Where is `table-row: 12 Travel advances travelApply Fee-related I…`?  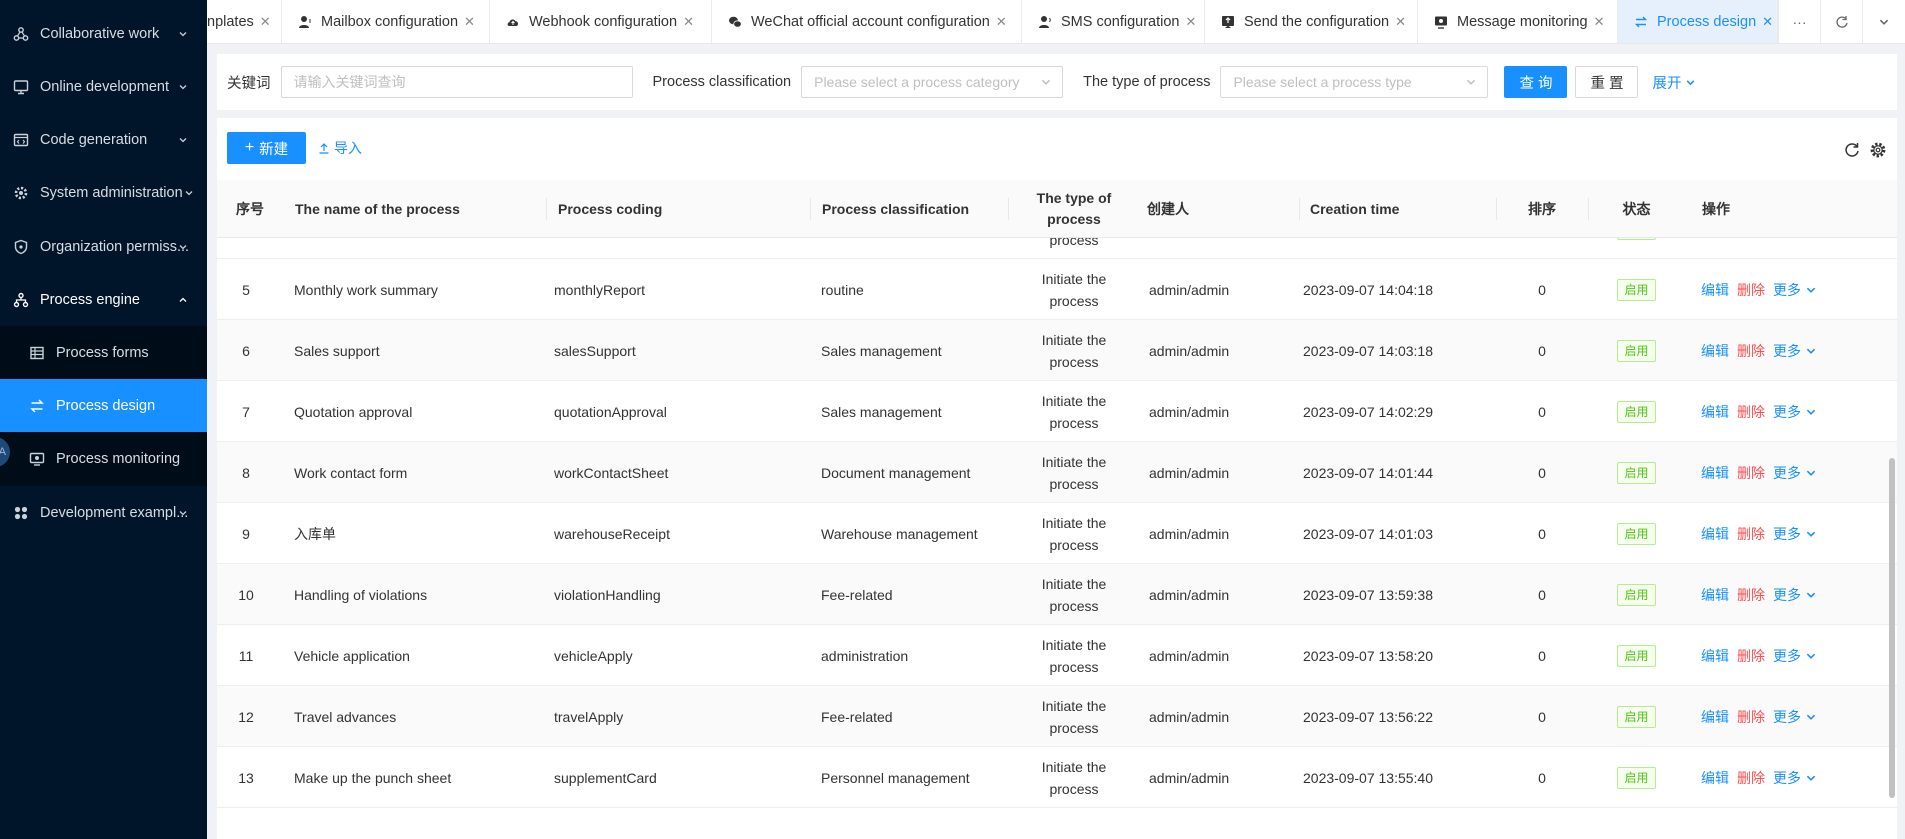
table-row: 12 Travel advances travelApply Fee-related I… is located at coordinates (1057, 716).